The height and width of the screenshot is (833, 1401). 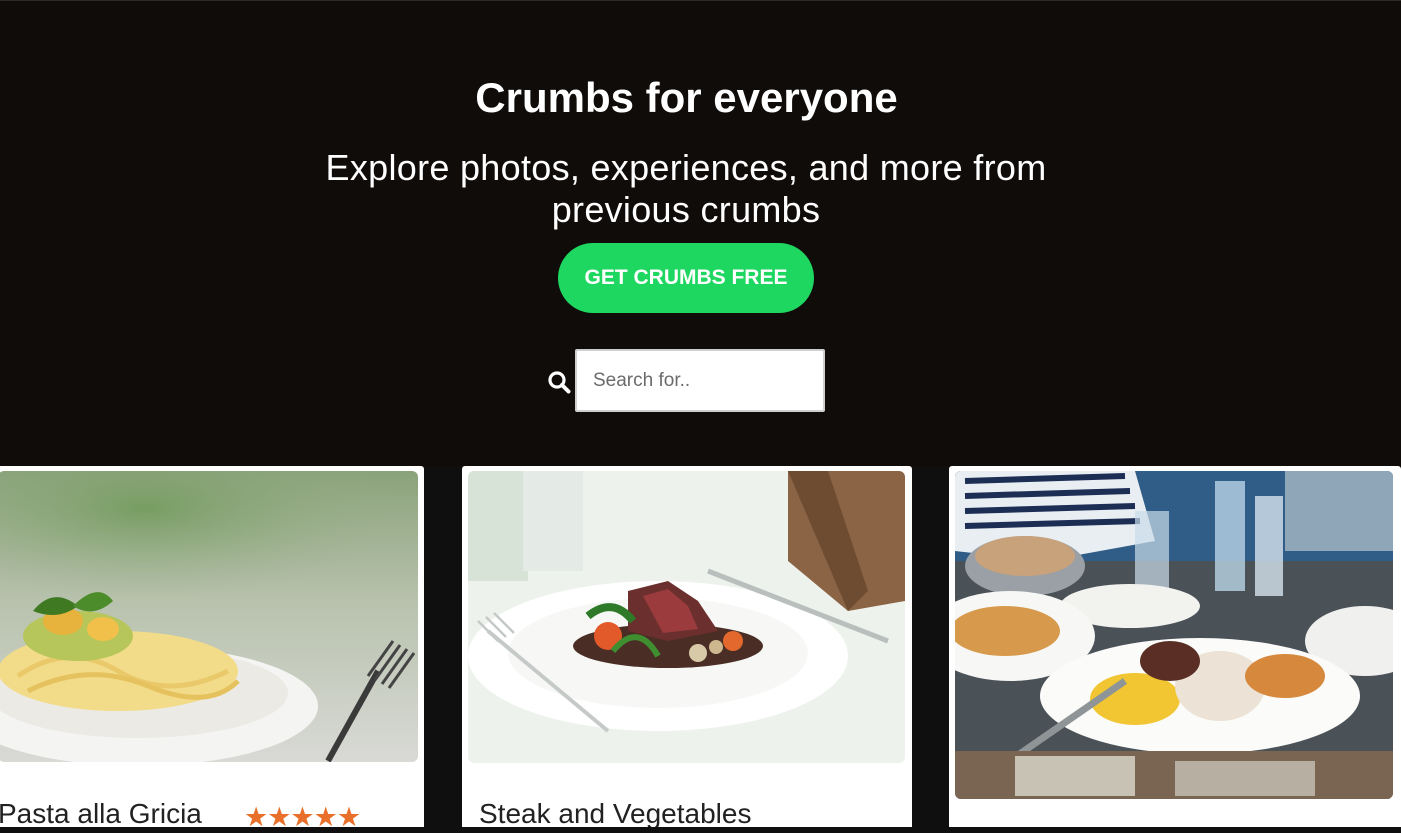 I want to click on pasta-photo, so click(x=209, y=616).